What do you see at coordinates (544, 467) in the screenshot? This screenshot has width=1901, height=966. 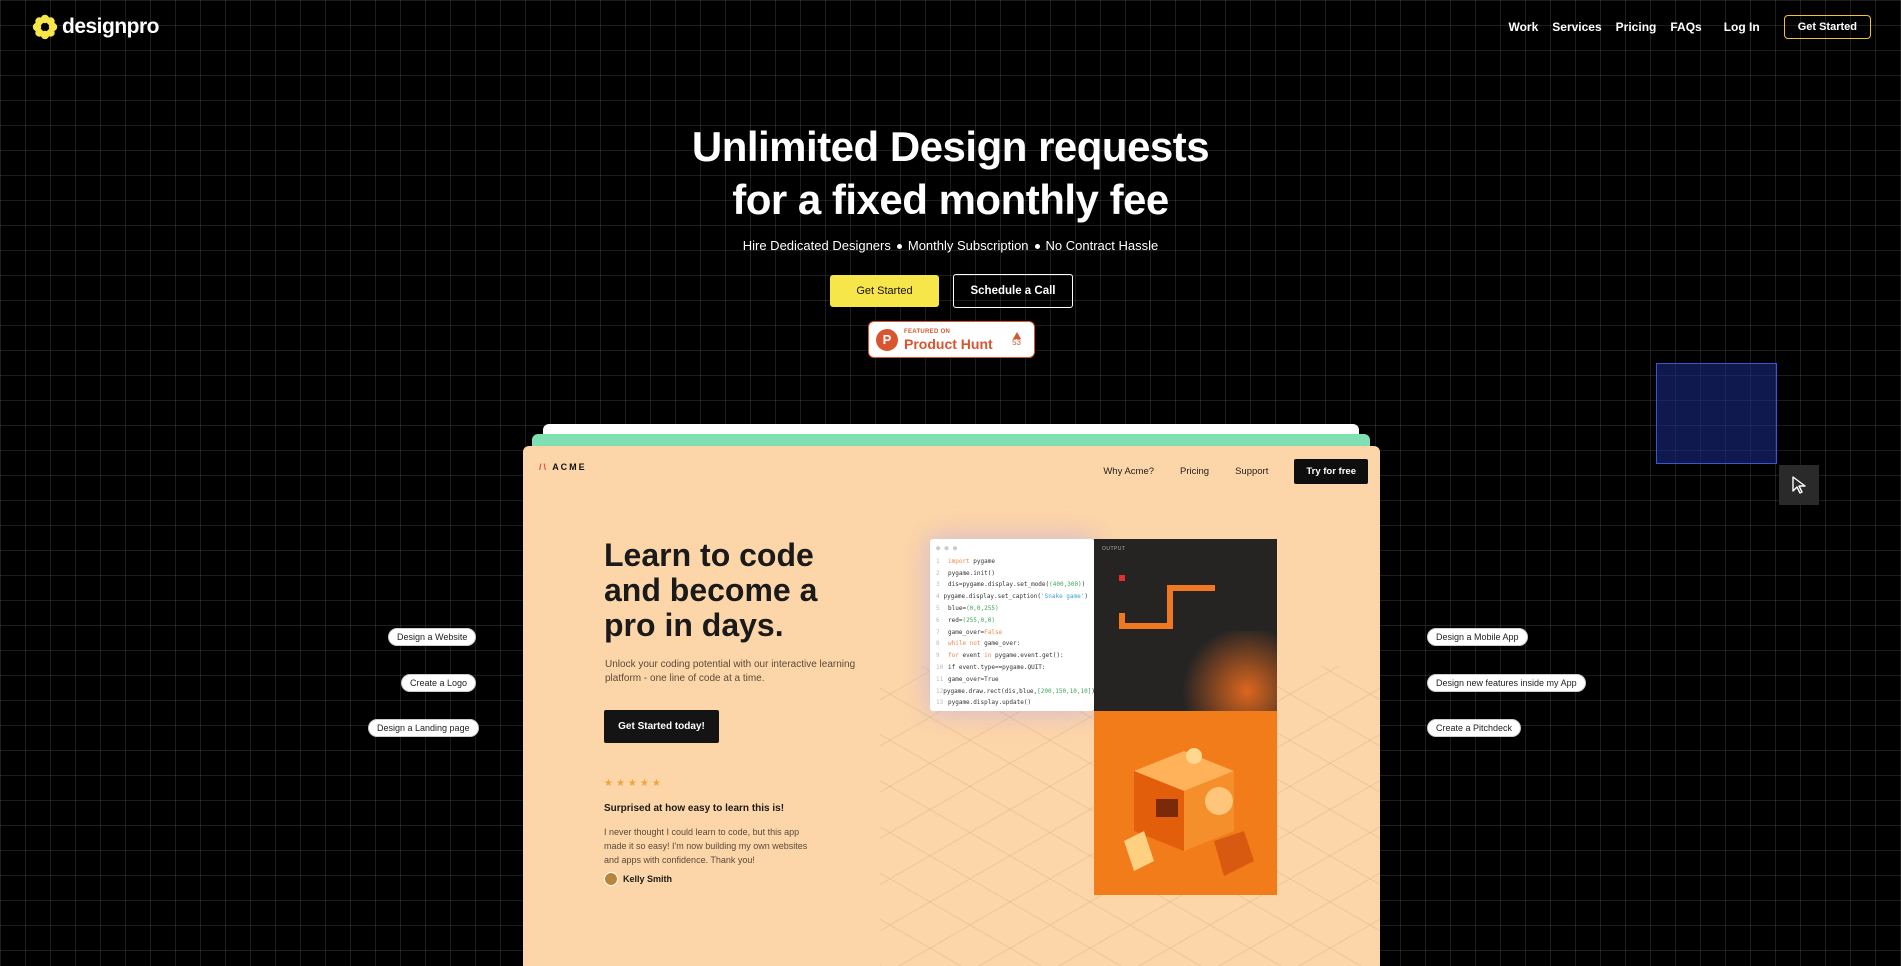 I see `acme-mark-icon: /\` at bounding box center [544, 467].